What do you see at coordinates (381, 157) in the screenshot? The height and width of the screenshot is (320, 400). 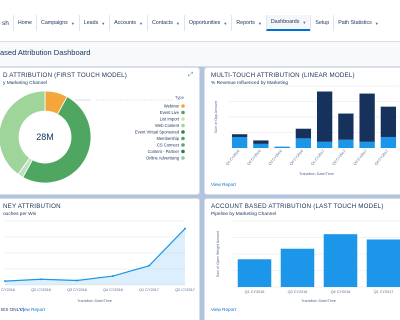 I see `tick-label: Q4 CY2017` at bounding box center [381, 157].